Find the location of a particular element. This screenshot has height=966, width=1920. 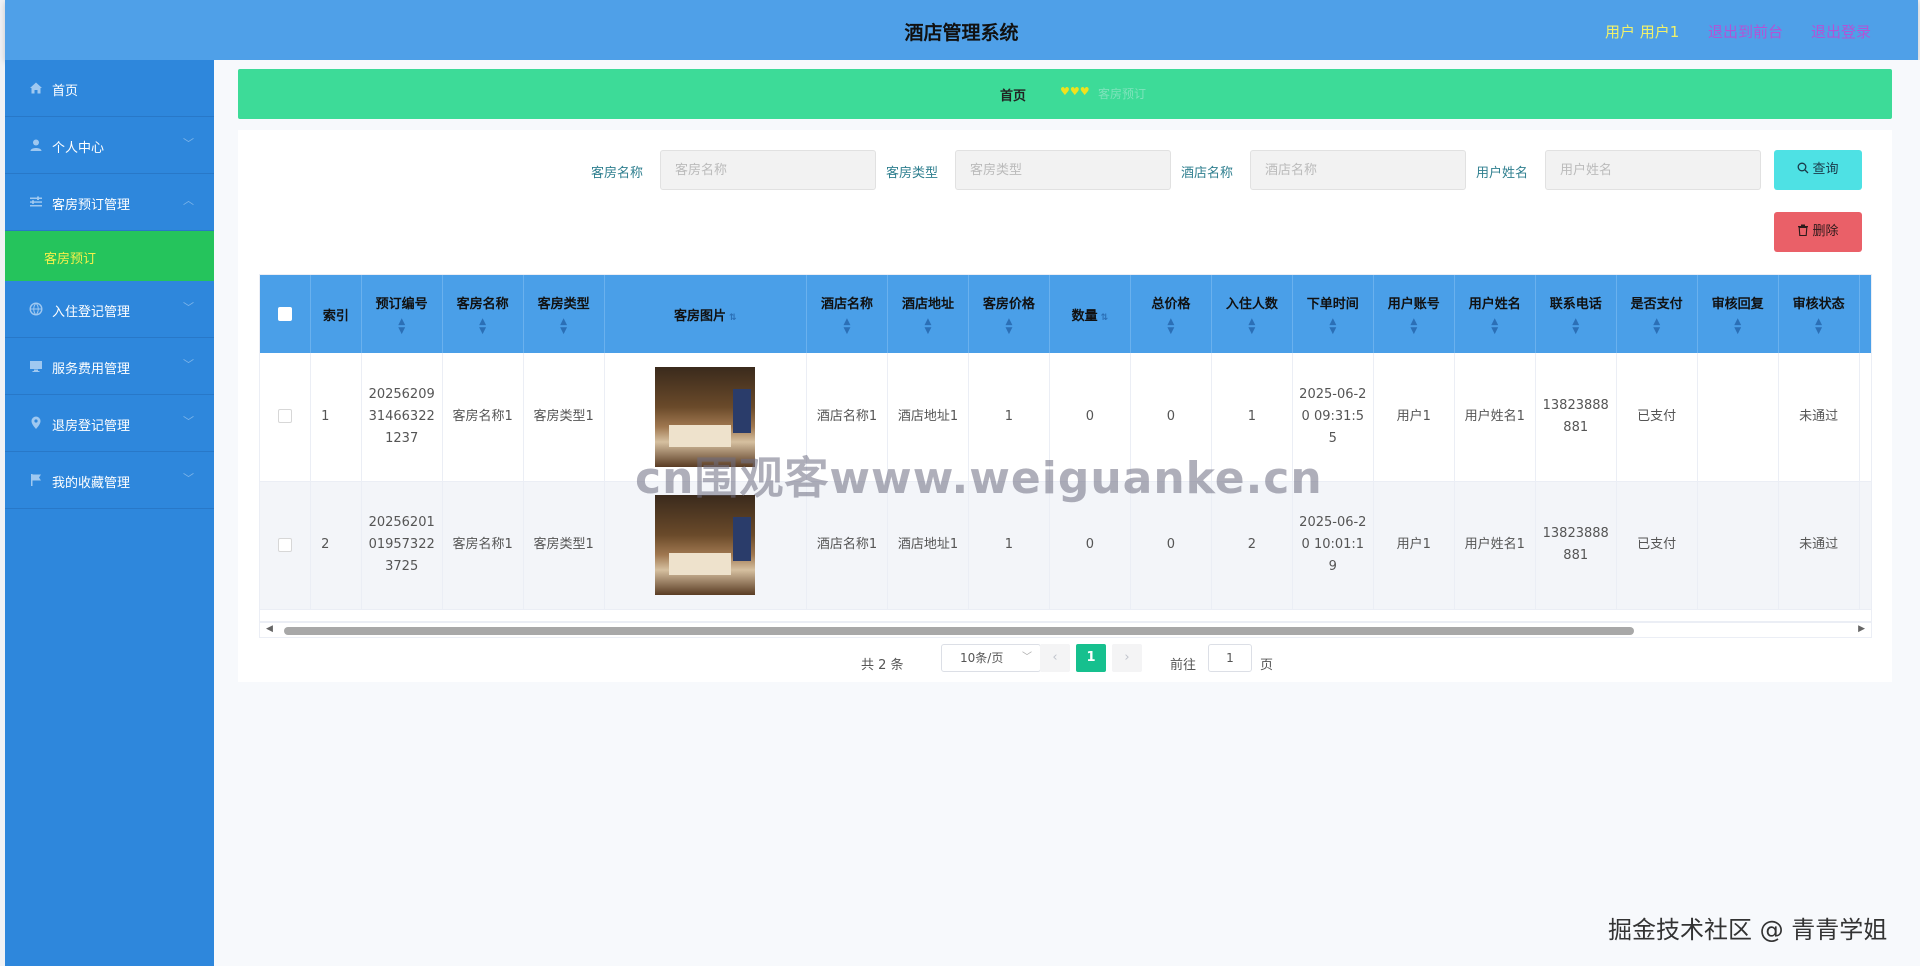

horizontal-scrollbar: ◀ ▶ is located at coordinates (1065, 630).